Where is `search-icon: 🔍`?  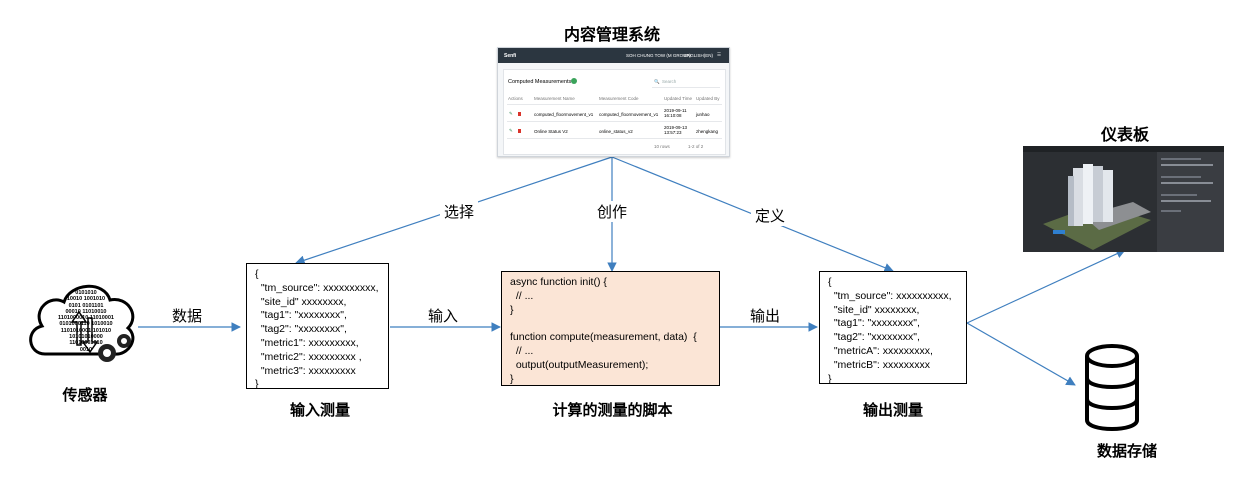 search-icon: 🔍 is located at coordinates (657, 81).